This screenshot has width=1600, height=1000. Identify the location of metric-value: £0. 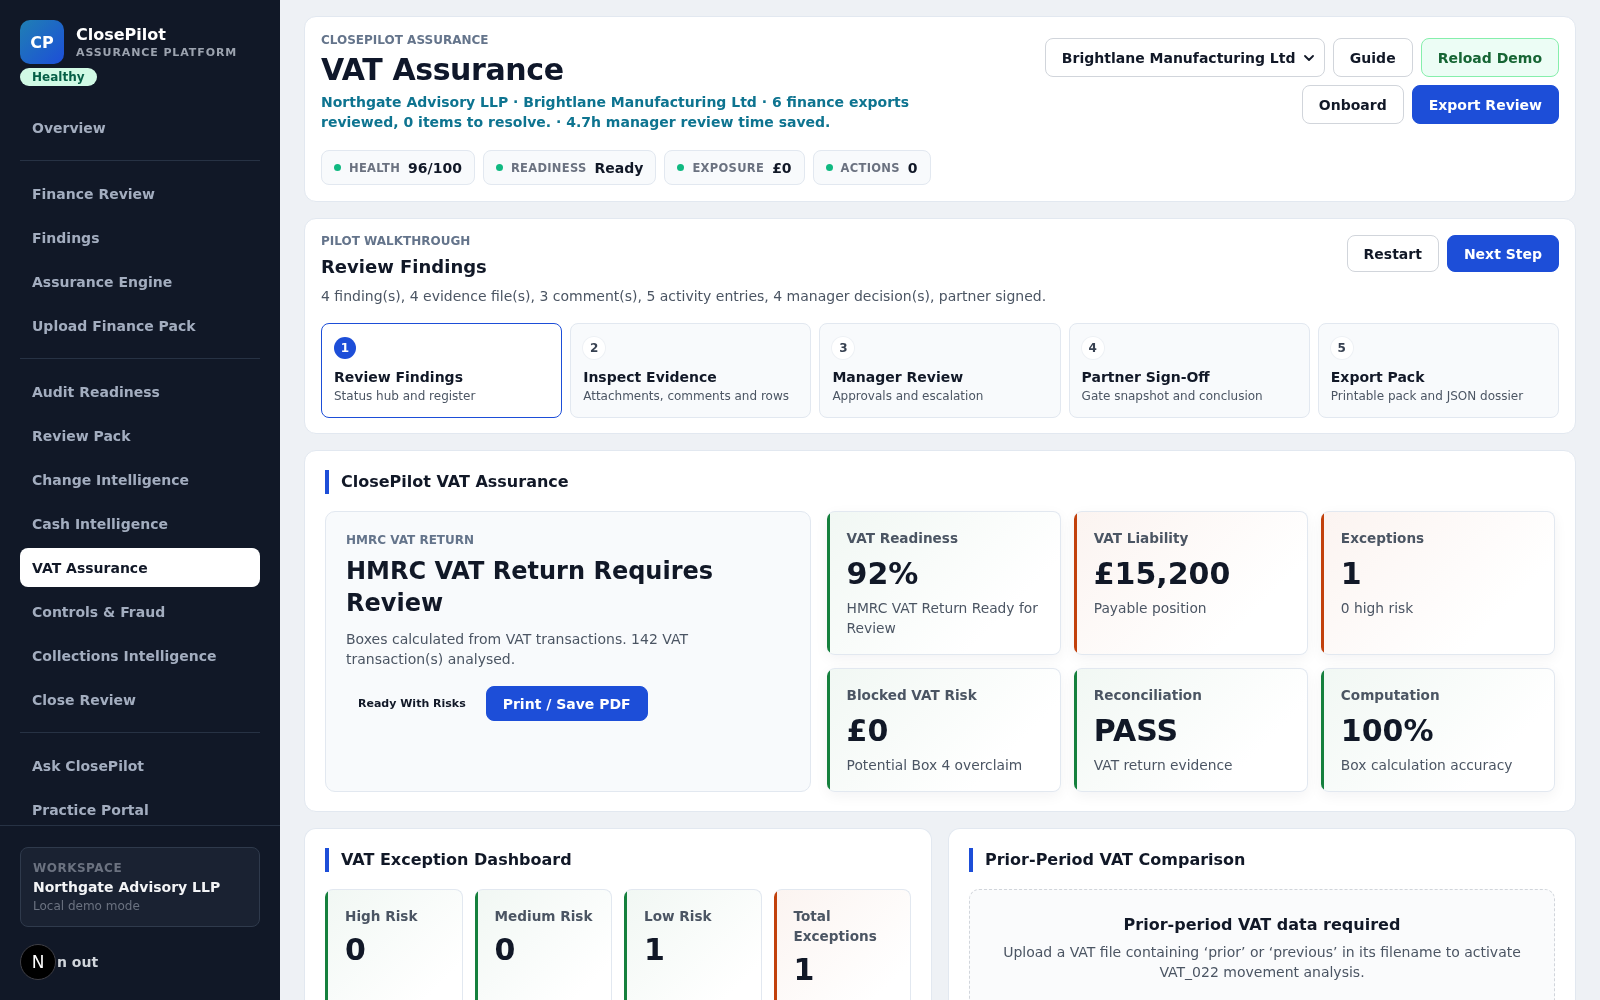
(868, 731).